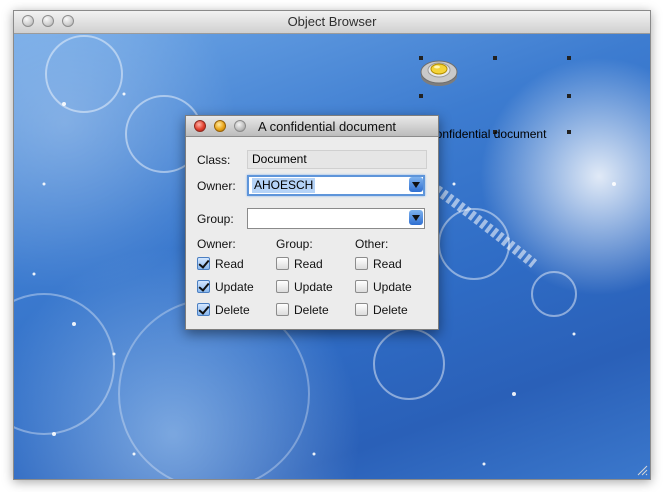 Image resolution: width=663 pixels, height=492 pixels. I want to click on group-permissions-header: Group:, so click(294, 244).